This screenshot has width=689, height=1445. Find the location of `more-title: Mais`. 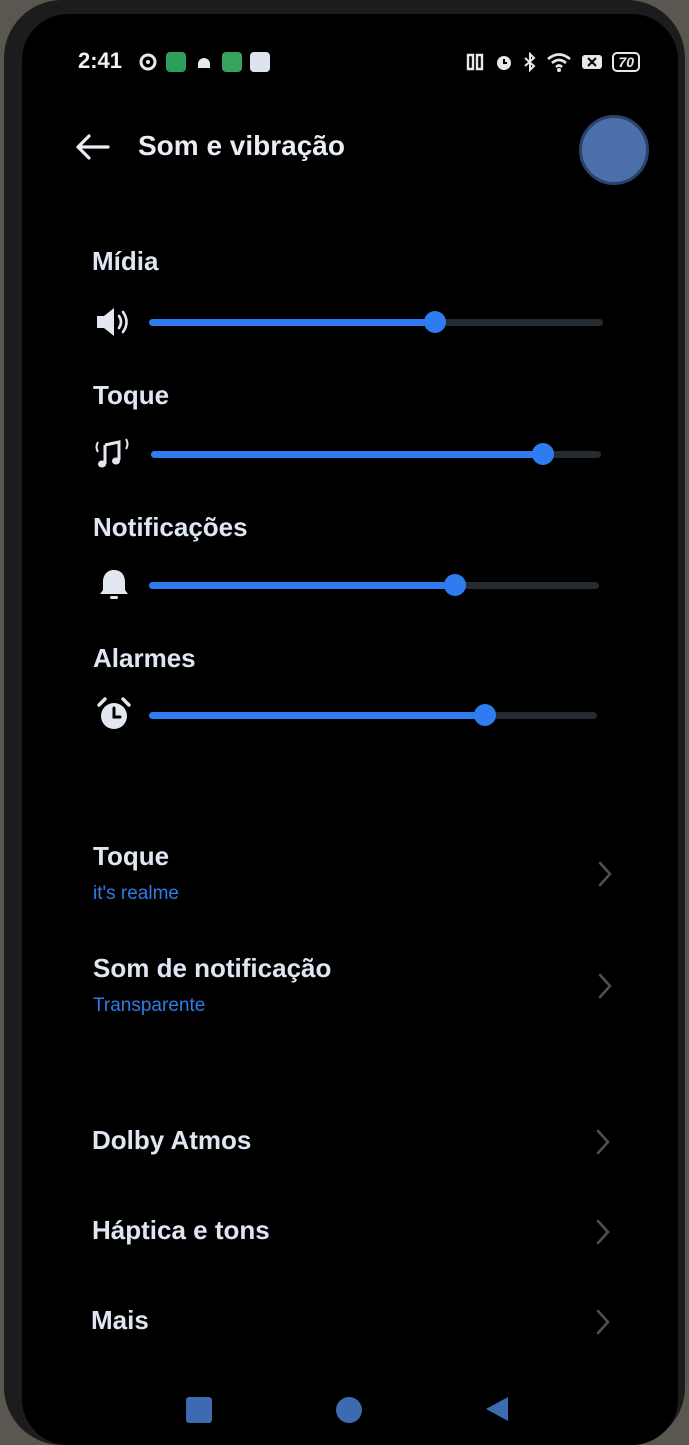

more-title: Mais is located at coordinates (120, 1320).